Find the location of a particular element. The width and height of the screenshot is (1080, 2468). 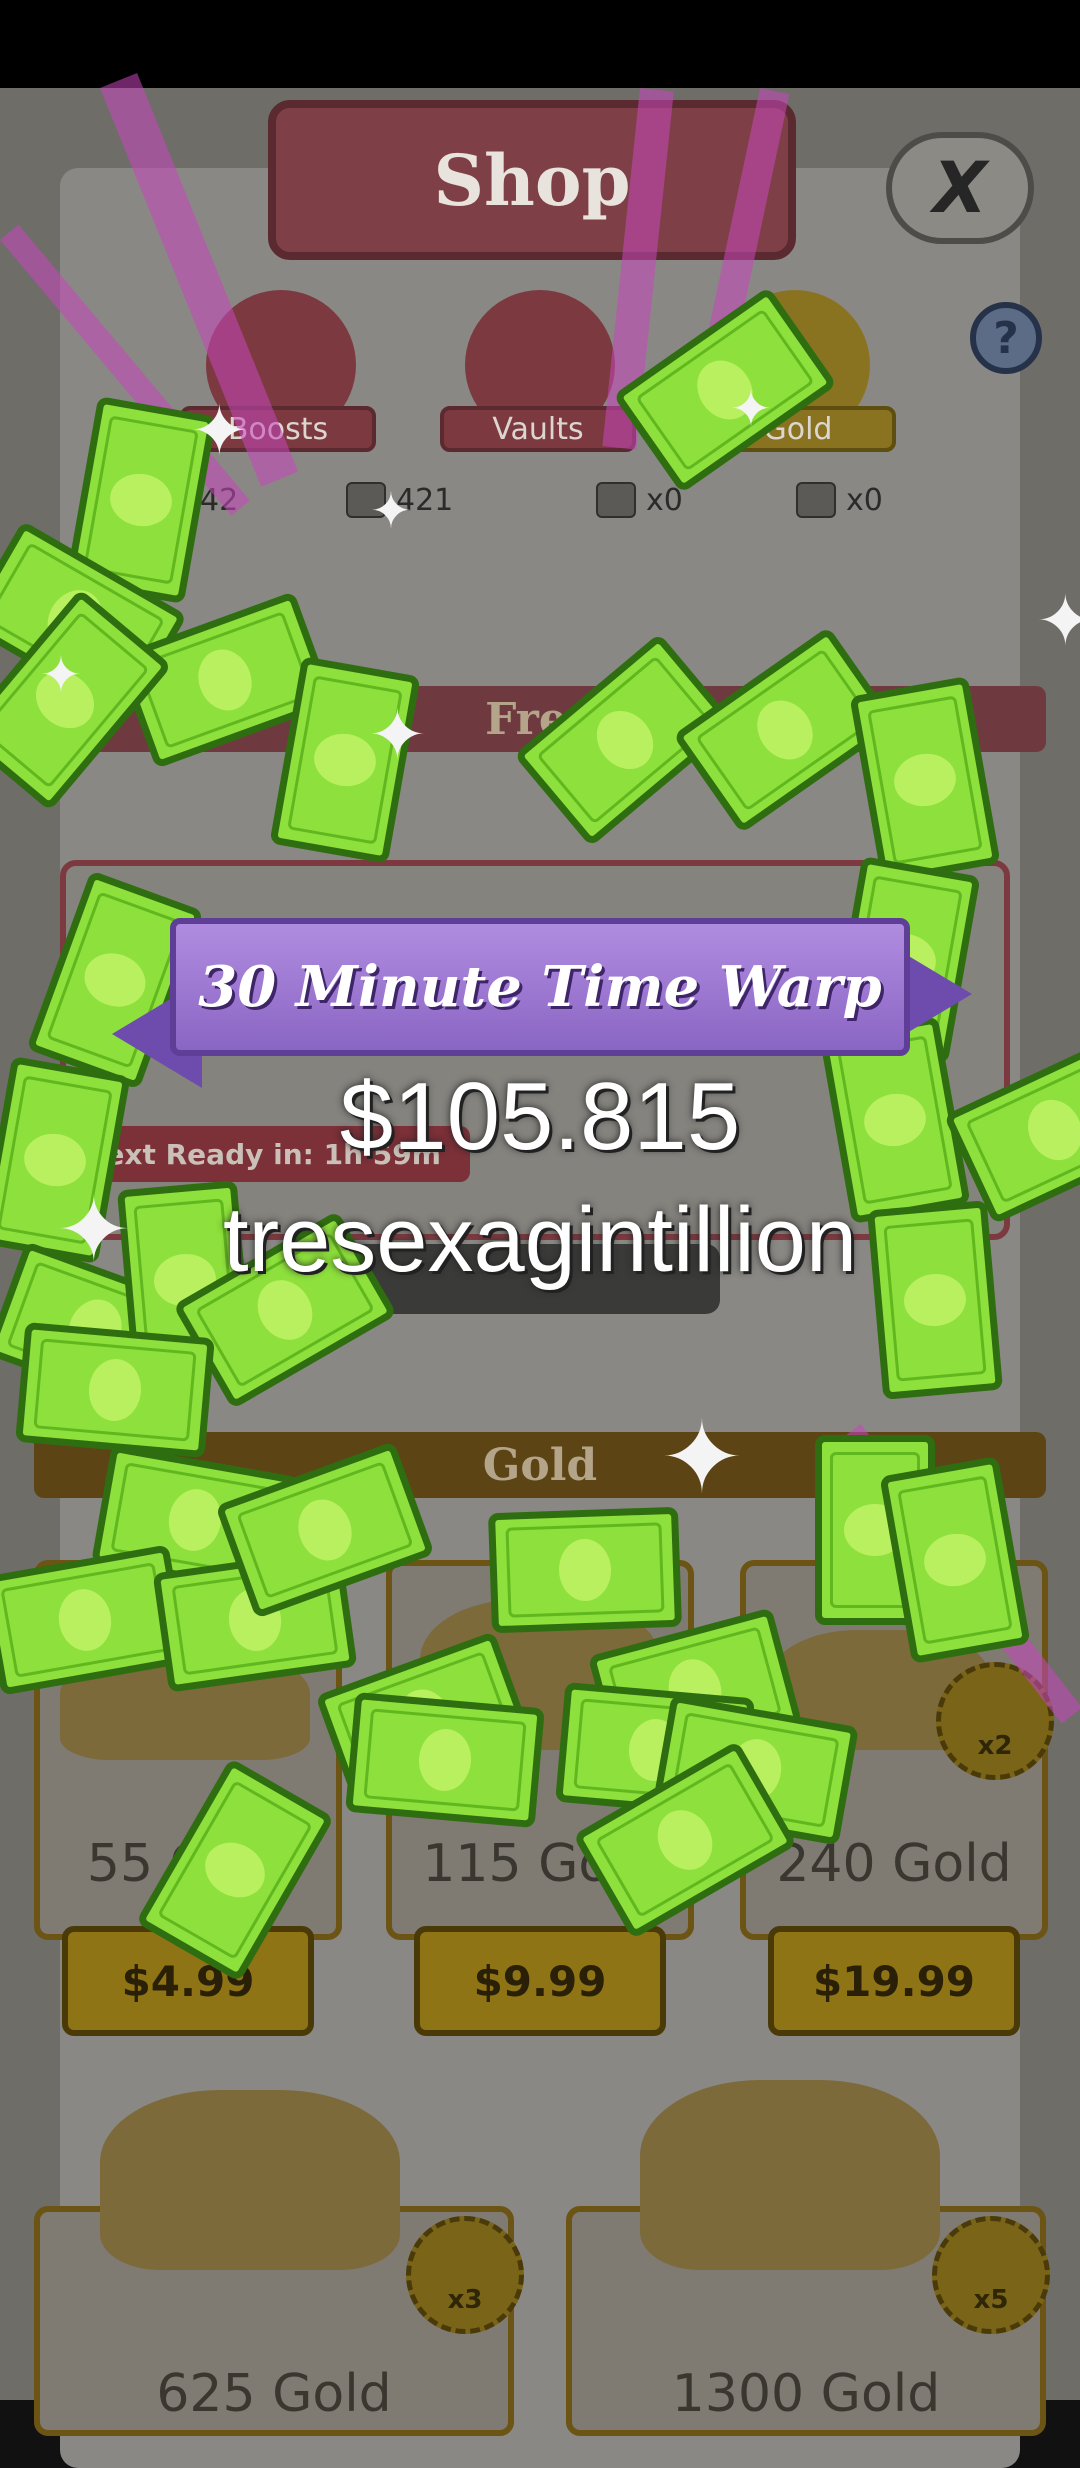

mystery-box-count: x0 is located at coordinates (864, 500).